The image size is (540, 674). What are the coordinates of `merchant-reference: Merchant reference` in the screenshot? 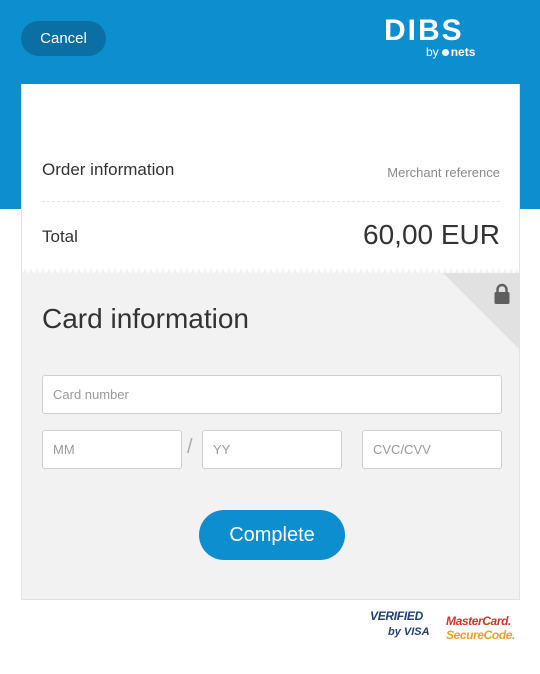 It's located at (443, 172).